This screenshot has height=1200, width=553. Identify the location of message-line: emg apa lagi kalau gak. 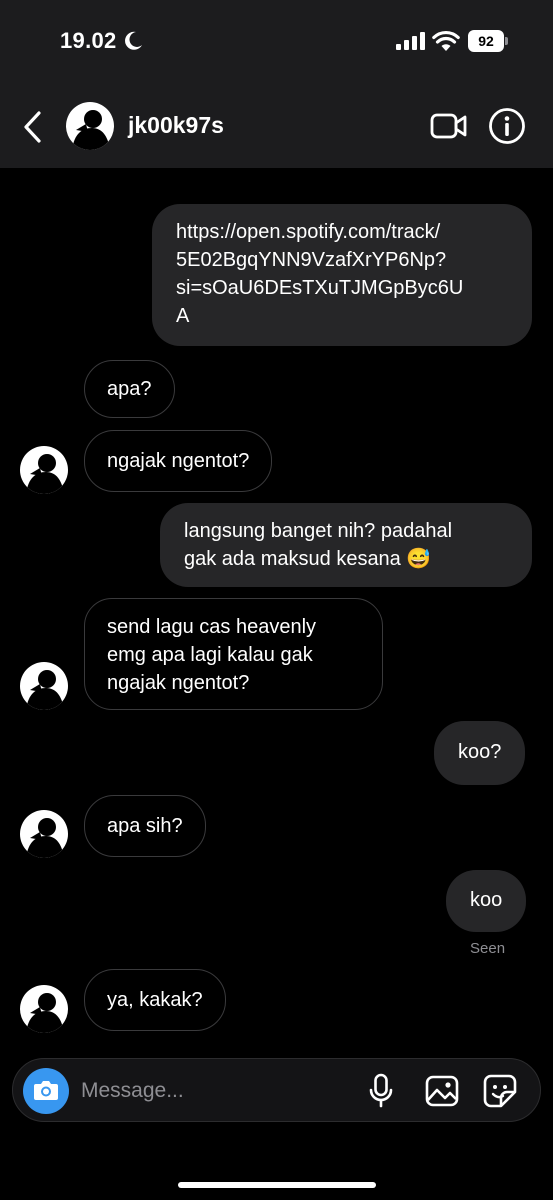
(210, 655).